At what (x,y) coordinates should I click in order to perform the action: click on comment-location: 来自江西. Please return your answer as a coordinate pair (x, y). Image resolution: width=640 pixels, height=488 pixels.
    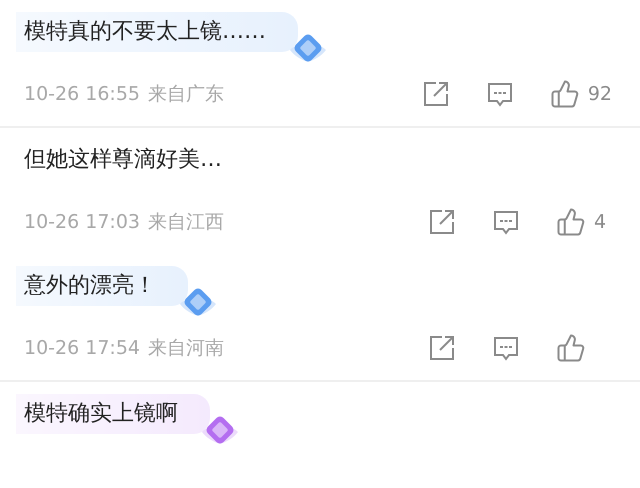
    Looking at the image, I should click on (186, 222).